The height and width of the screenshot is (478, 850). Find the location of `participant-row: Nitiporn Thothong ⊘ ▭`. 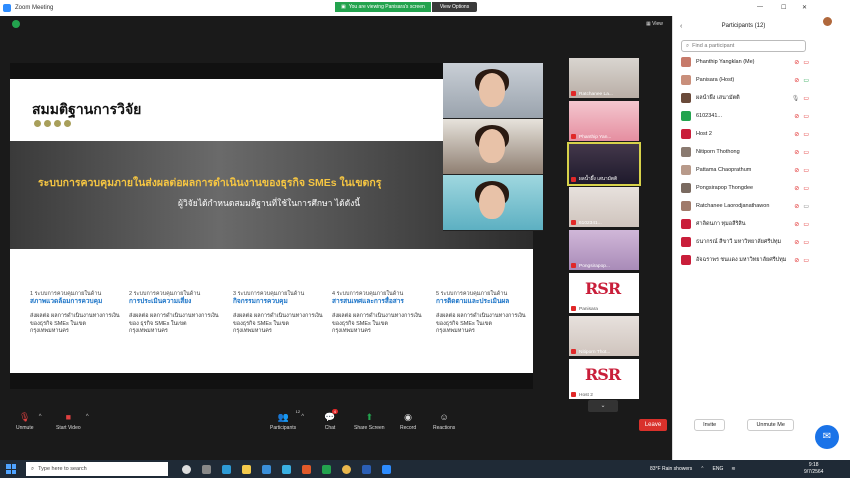

participant-row: Nitiporn Thothong ⊘ ▭ is located at coordinates (745, 152).